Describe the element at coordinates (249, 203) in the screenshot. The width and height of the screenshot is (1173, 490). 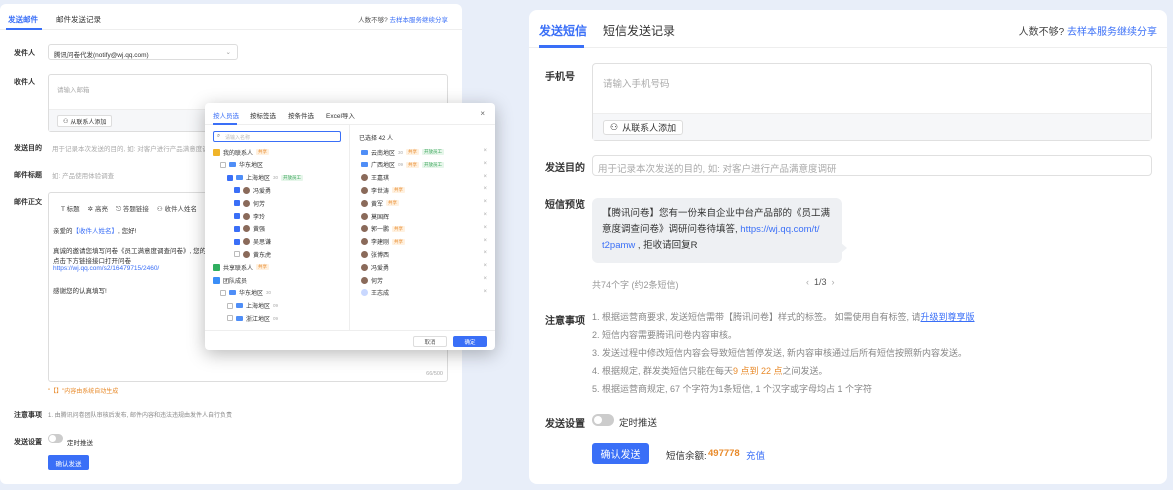
I see `tree-row: 何芳` at that location.